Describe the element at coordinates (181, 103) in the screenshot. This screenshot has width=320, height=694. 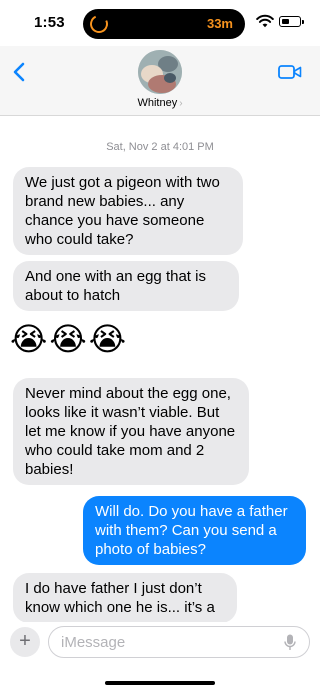
I see `chevron-right-icon: ›` at that location.